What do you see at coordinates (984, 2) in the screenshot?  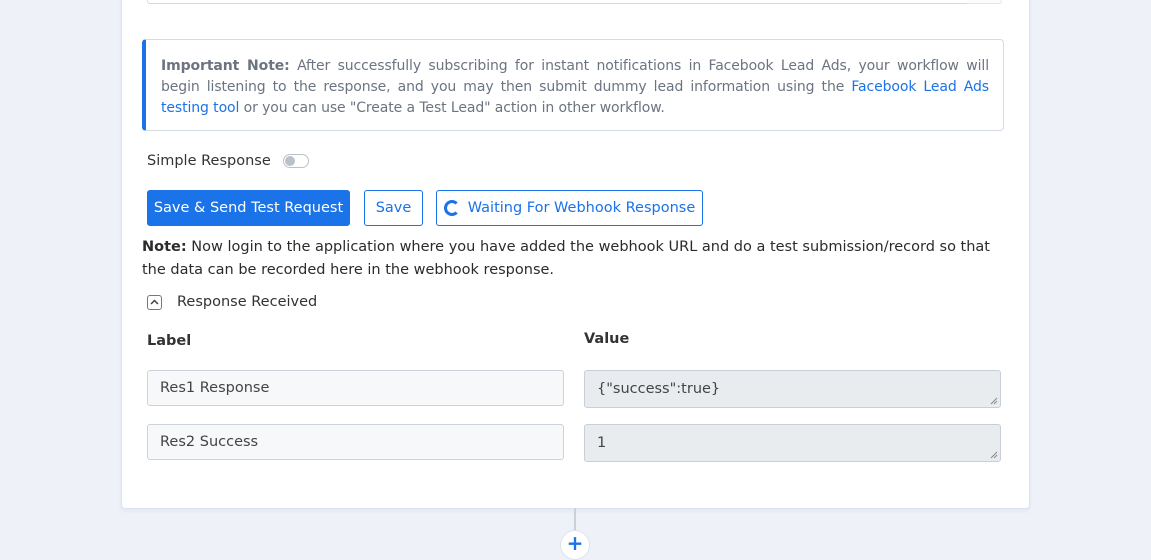 I see `copy-url-addon` at bounding box center [984, 2].